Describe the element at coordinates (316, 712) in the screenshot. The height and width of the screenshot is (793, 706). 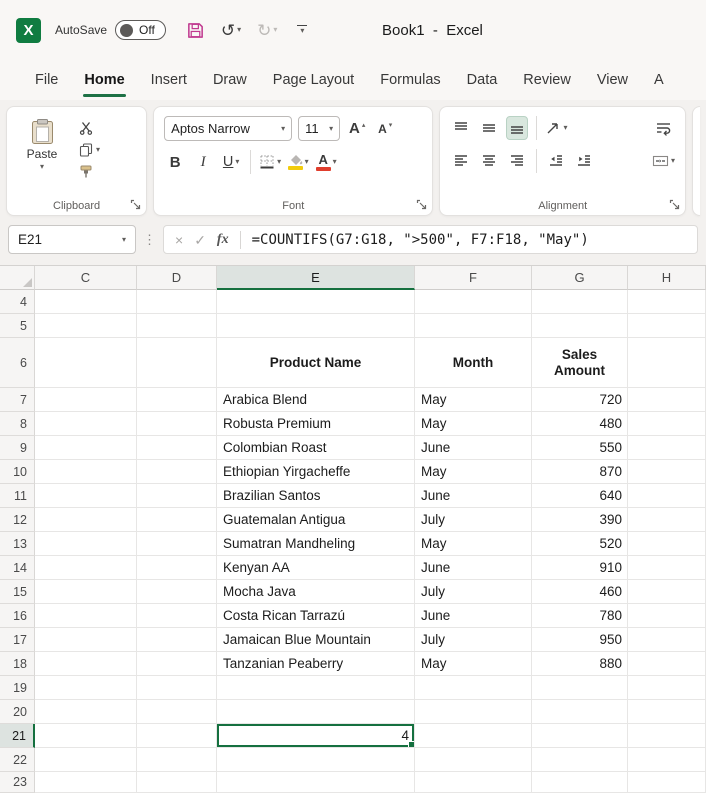
I see `cell-E20` at that location.